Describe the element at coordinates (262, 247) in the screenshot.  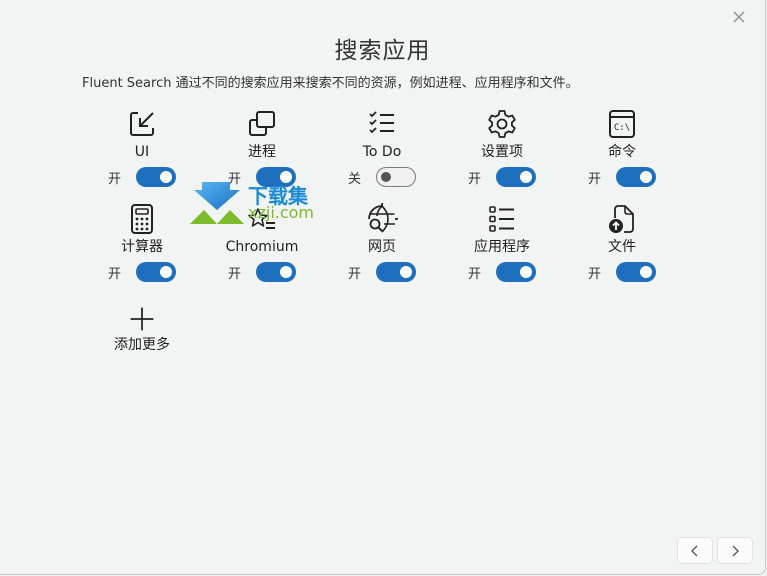
I see `app-label: Chromium` at that location.